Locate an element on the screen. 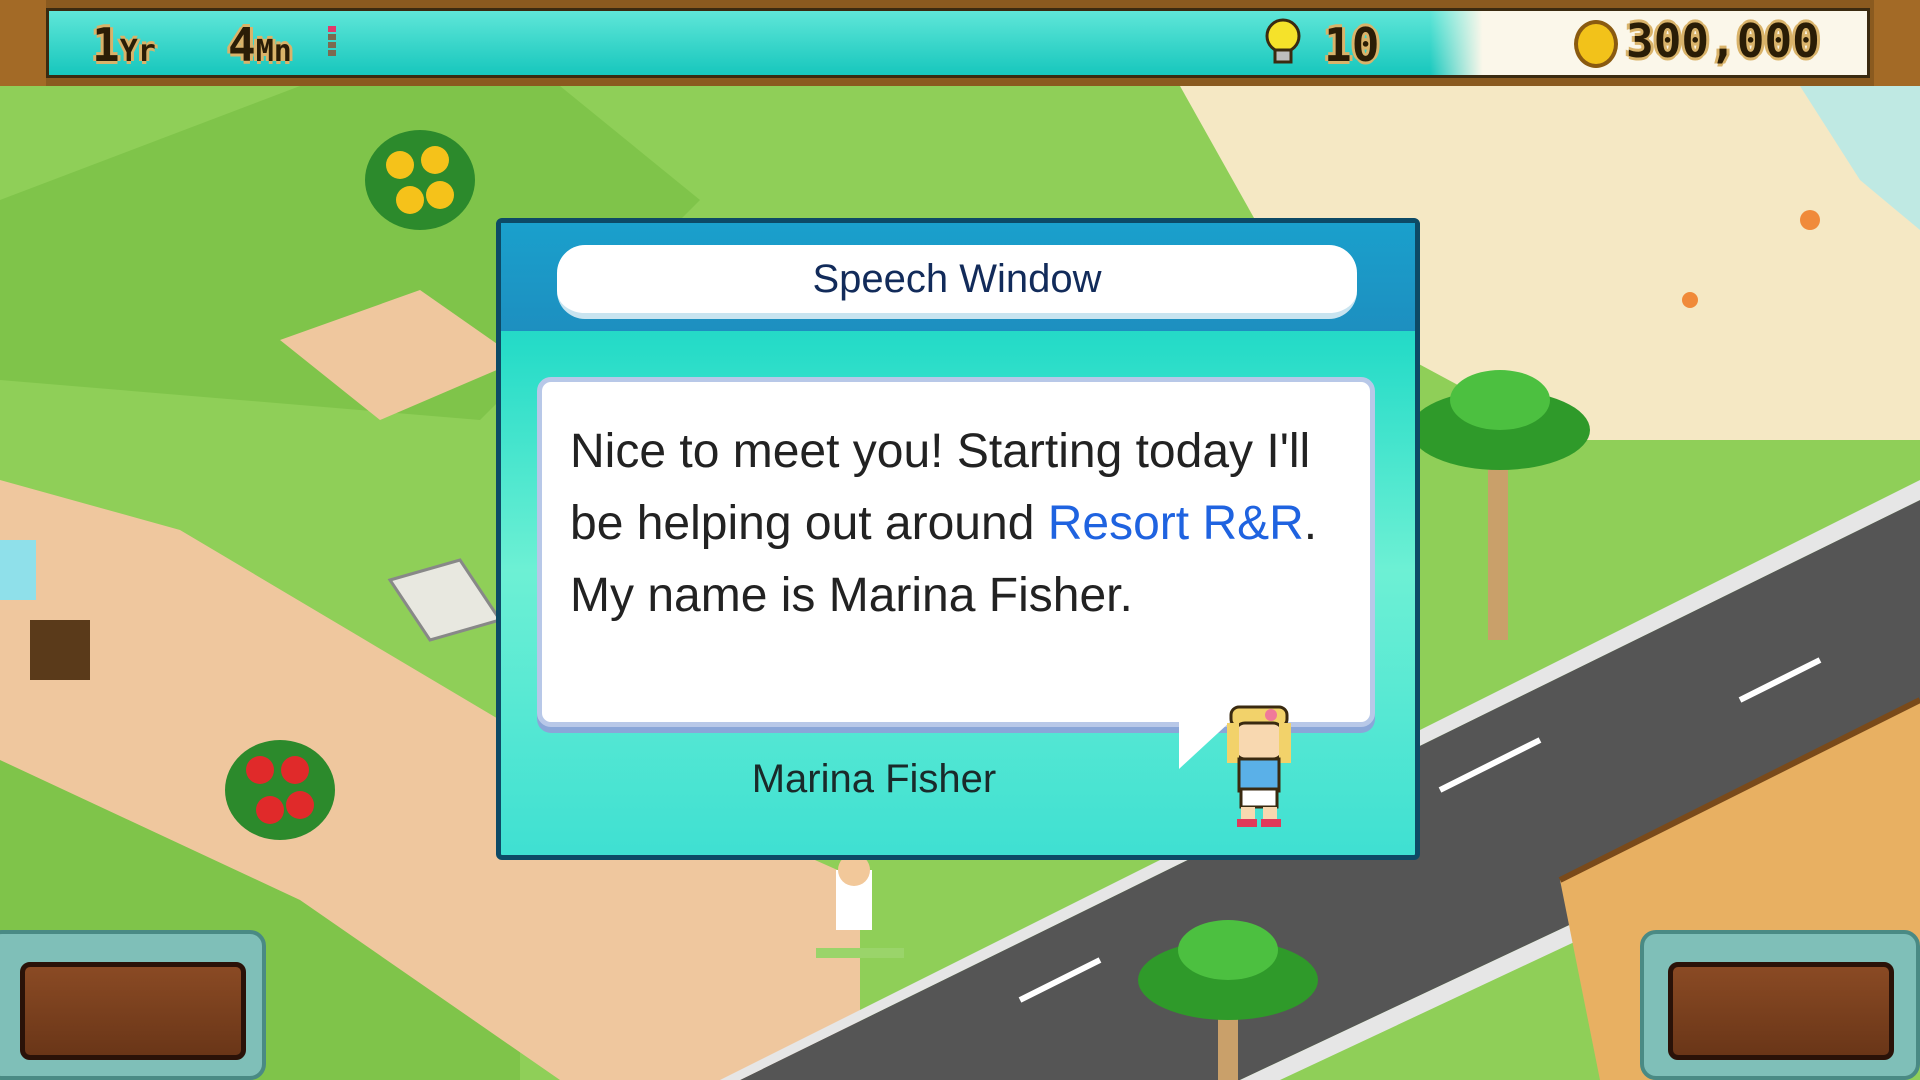  speech-window-header: Speech Window is located at coordinates (958, 277).